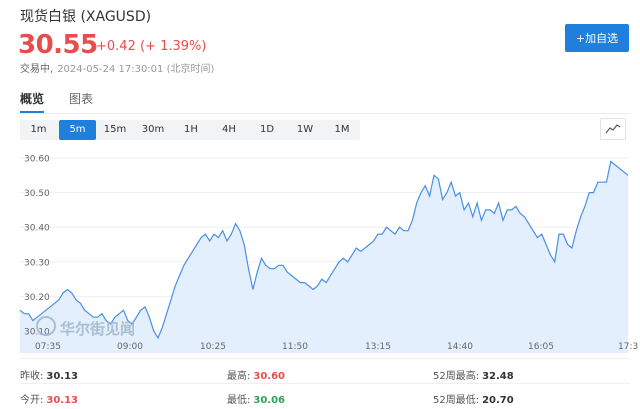 The height and width of the screenshot is (409, 640). I want to click on stat-high: 最高: 30.60, so click(256, 376).